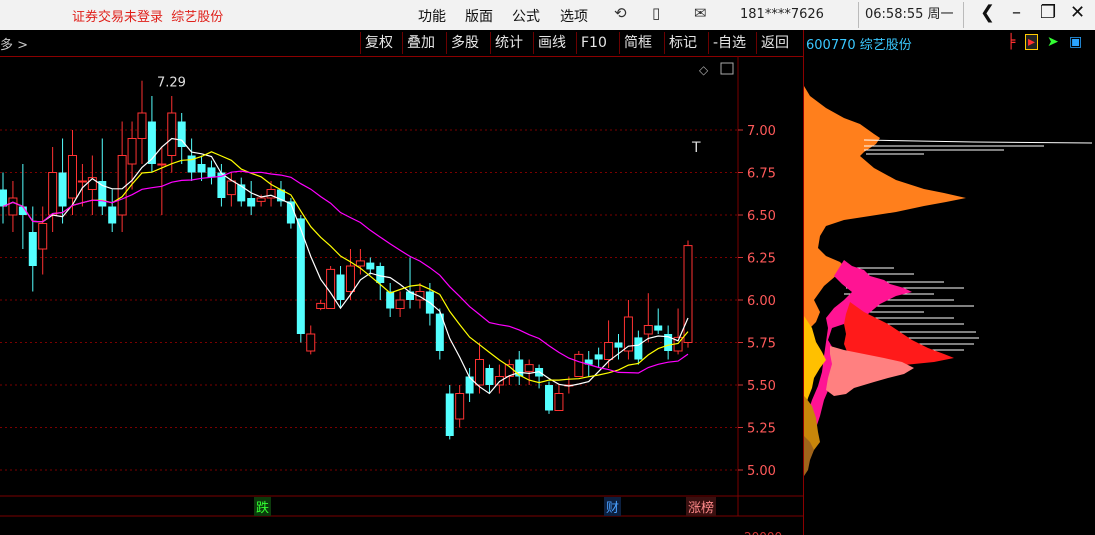 Image resolution: width=1095 pixels, height=535 pixels. What do you see at coordinates (464, 43) in the screenshot?
I see `toolbar-multistock-button: 多股` at bounding box center [464, 43].